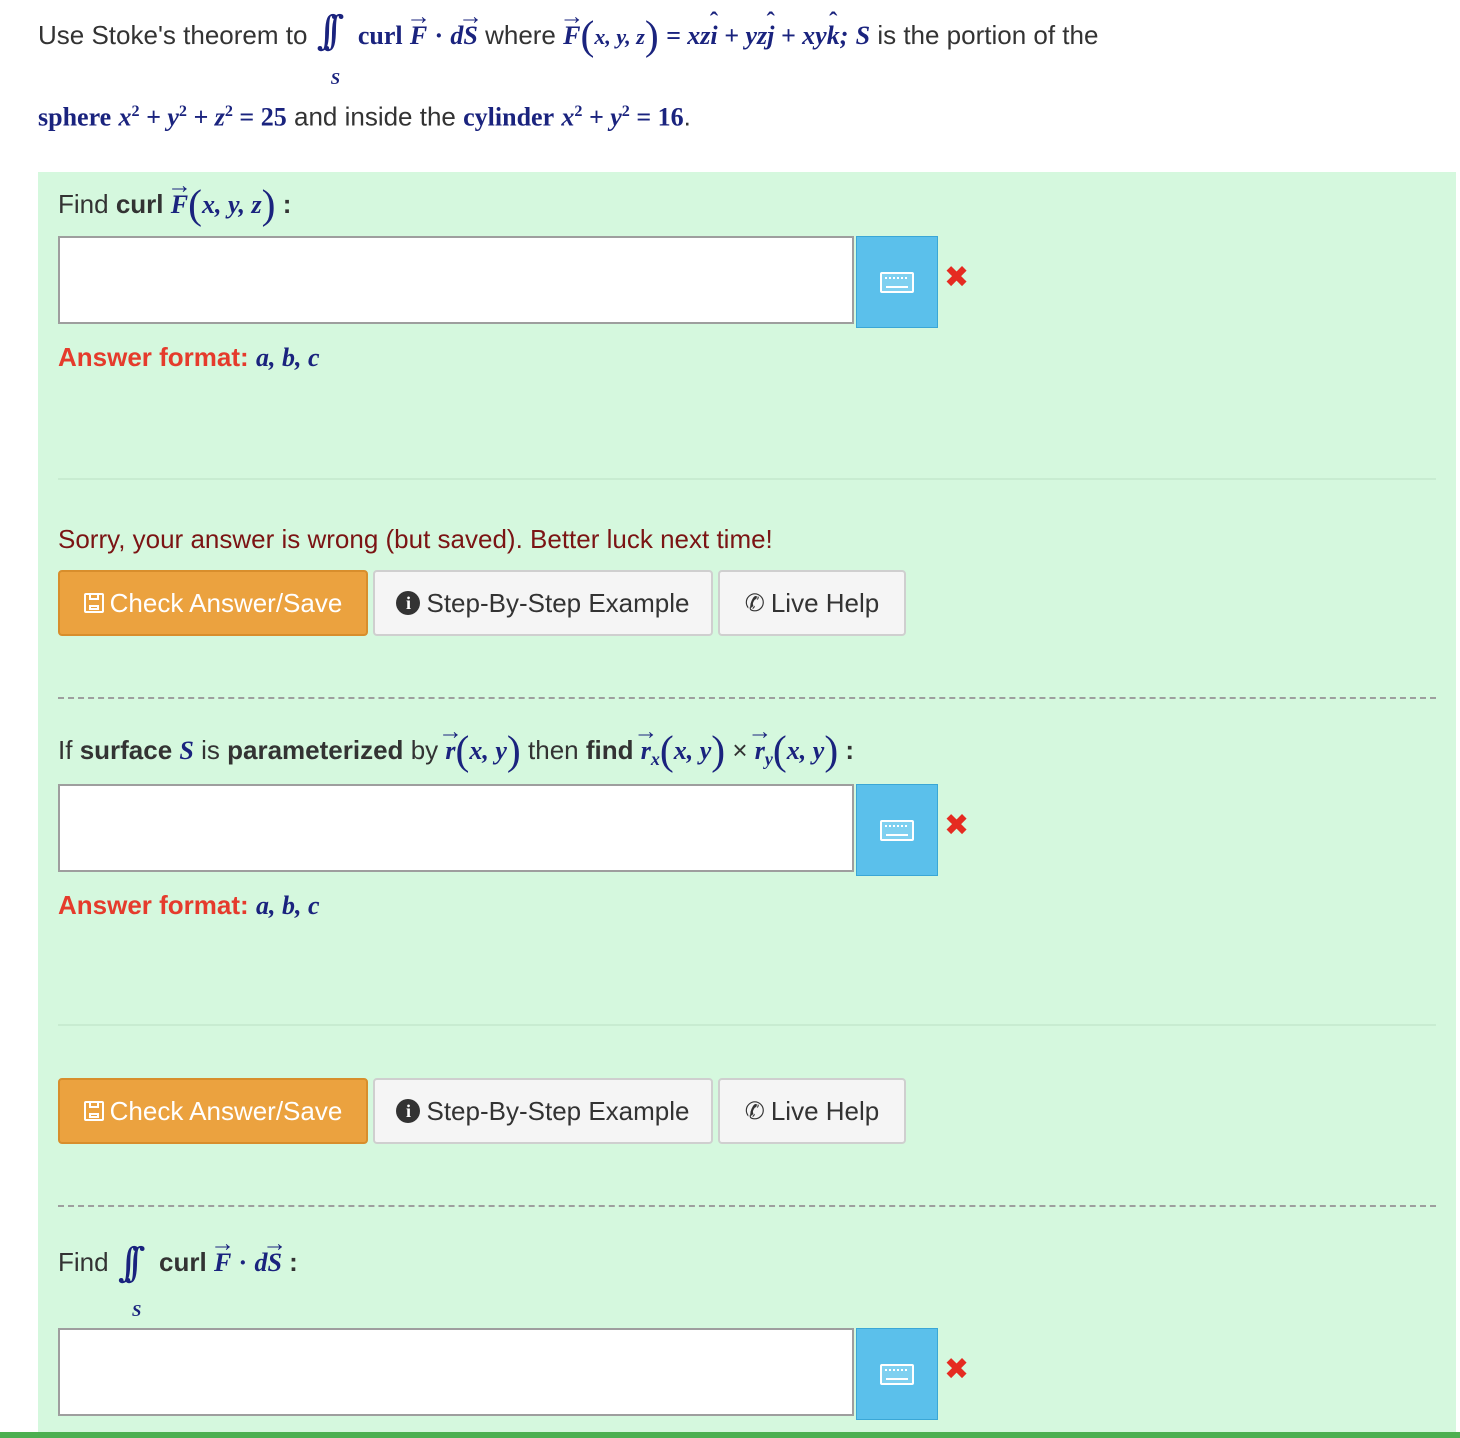 The image size is (1460, 1438). I want to click on sphere-y-exp: 2, so click(182, 111).